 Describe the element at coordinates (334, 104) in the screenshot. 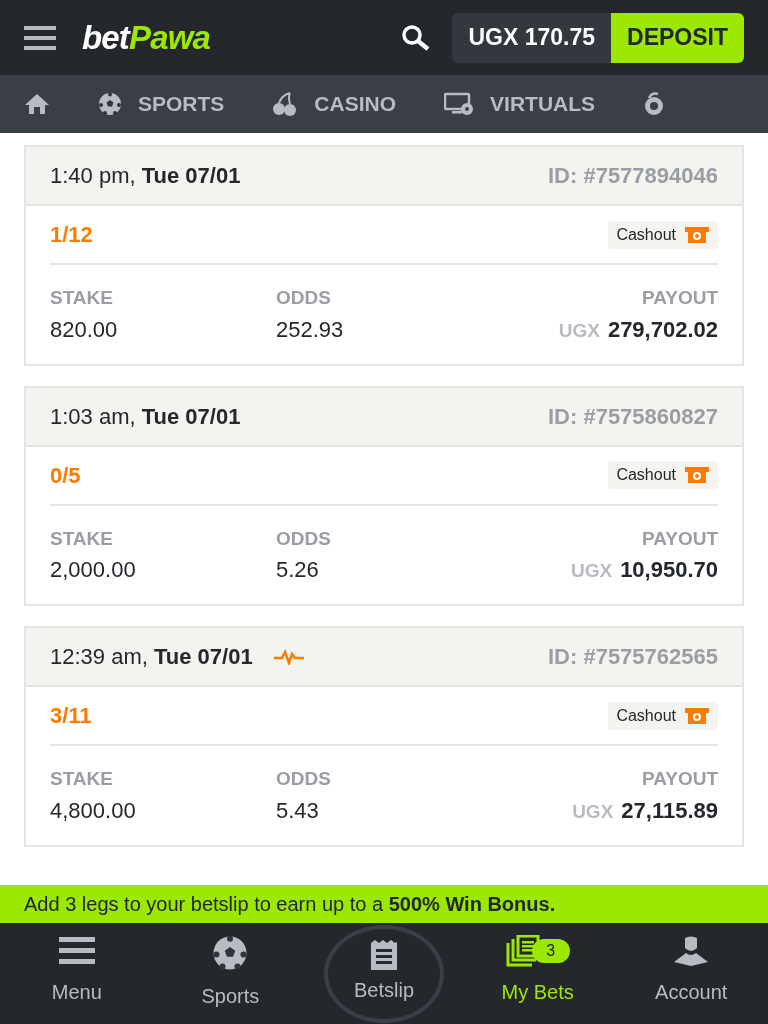

I see `nav-tab: CASINO` at that location.